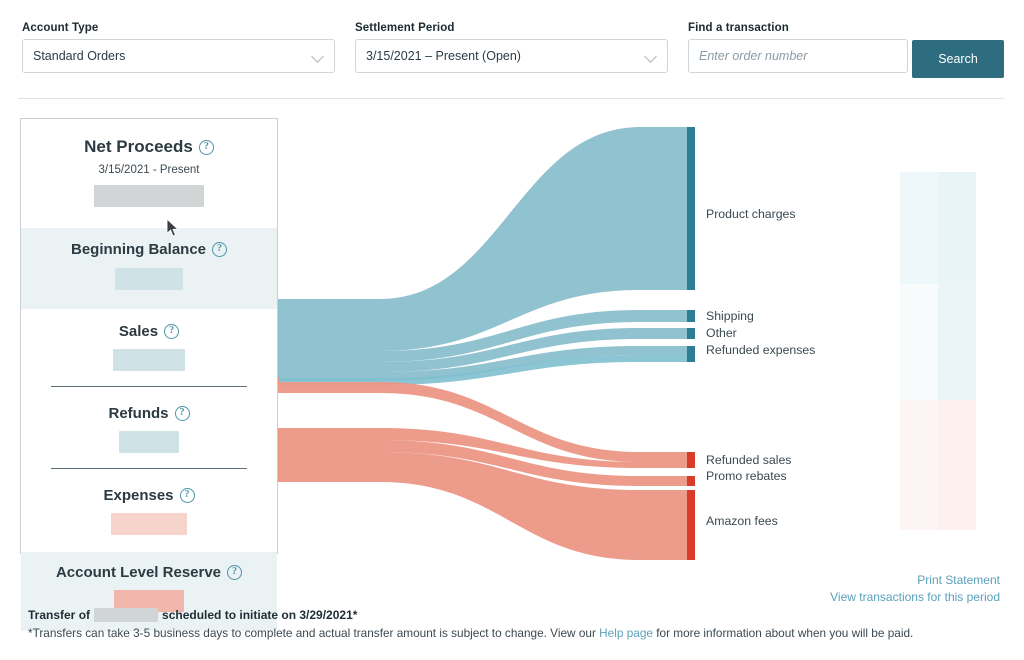 This screenshot has height=660, width=1024. Describe the element at coordinates (149, 386) in the screenshot. I see `sales-divider` at that location.